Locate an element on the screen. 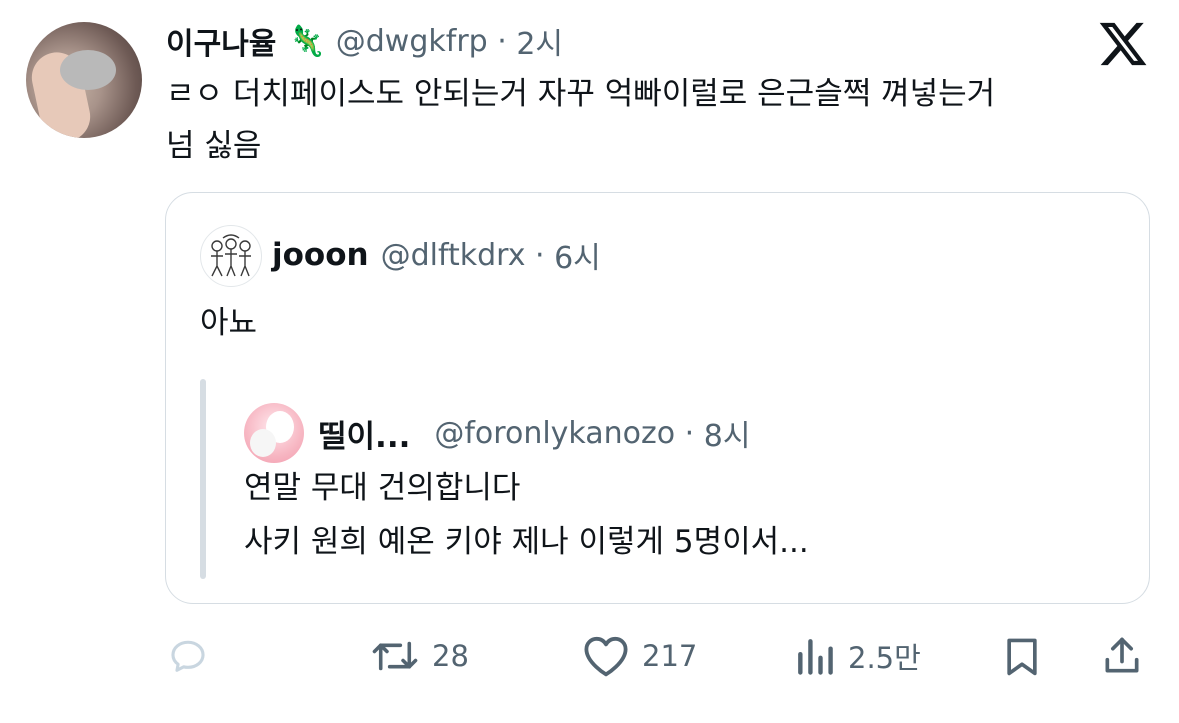 The width and height of the screenshot is (1179, 723). tweet-header: 이구나율 🦎 @dwgkfrp · 2시 is located at coordinates (364, 41).